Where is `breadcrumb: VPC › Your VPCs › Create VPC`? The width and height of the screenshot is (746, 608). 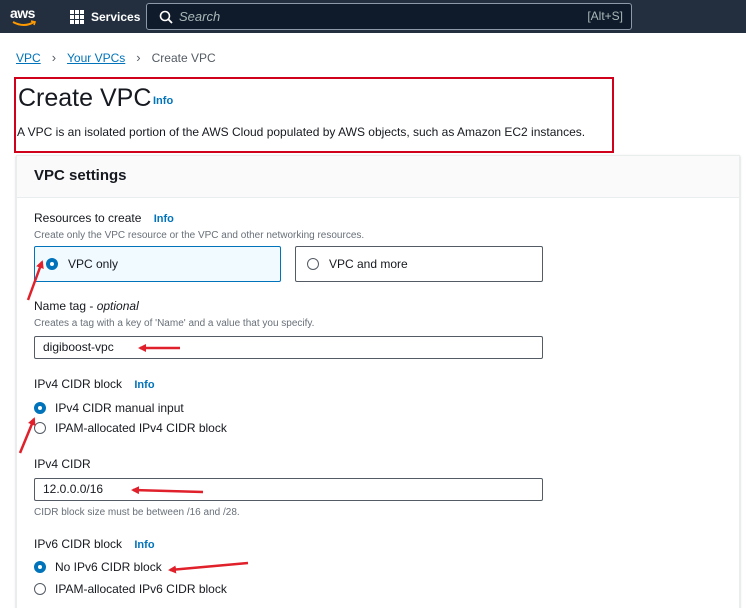
breadcrumb: VPC › Your VPCs › Create VPC is located at coordinates (116, 57).